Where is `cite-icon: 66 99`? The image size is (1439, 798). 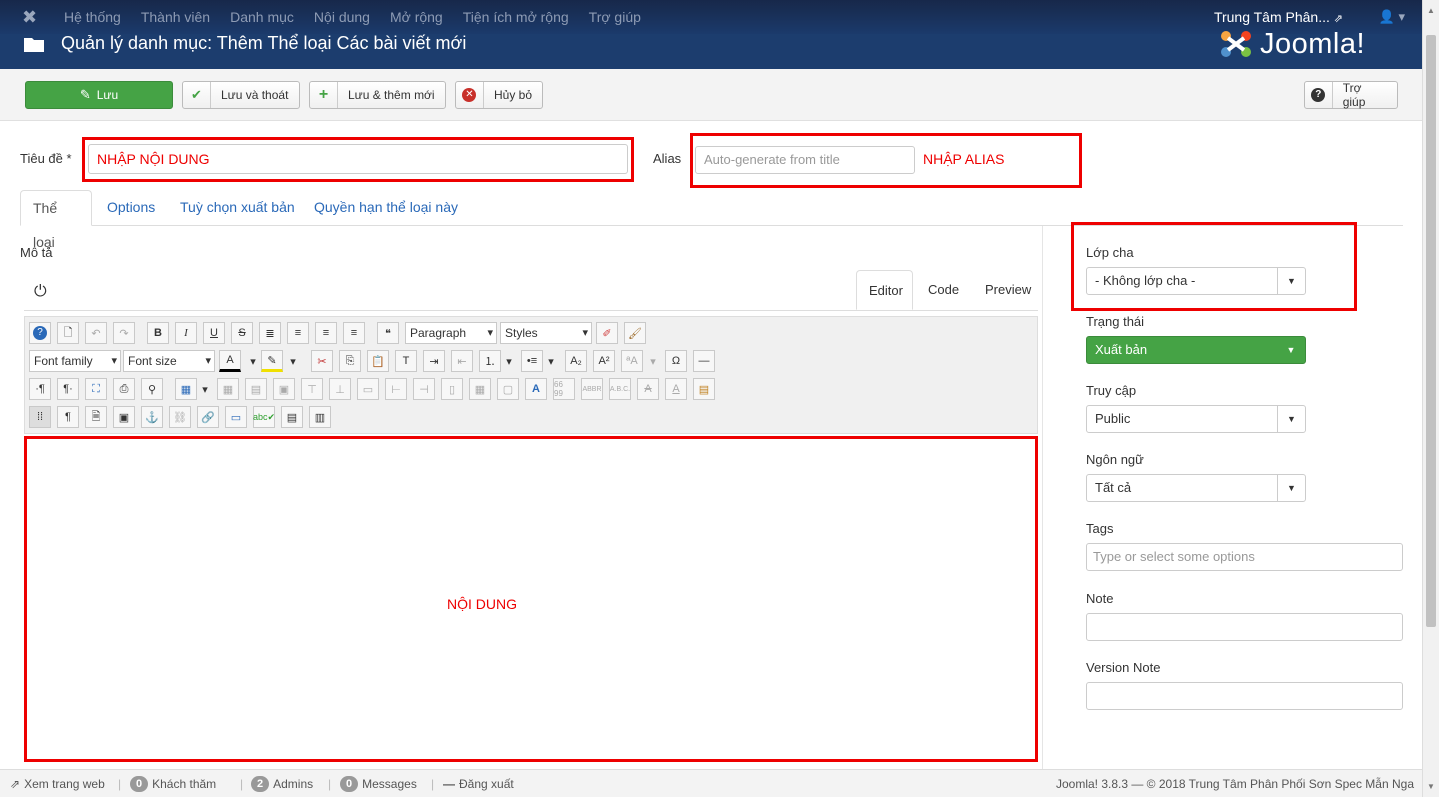
cite-icon: 66 99 is located at coordinates (564, 389).